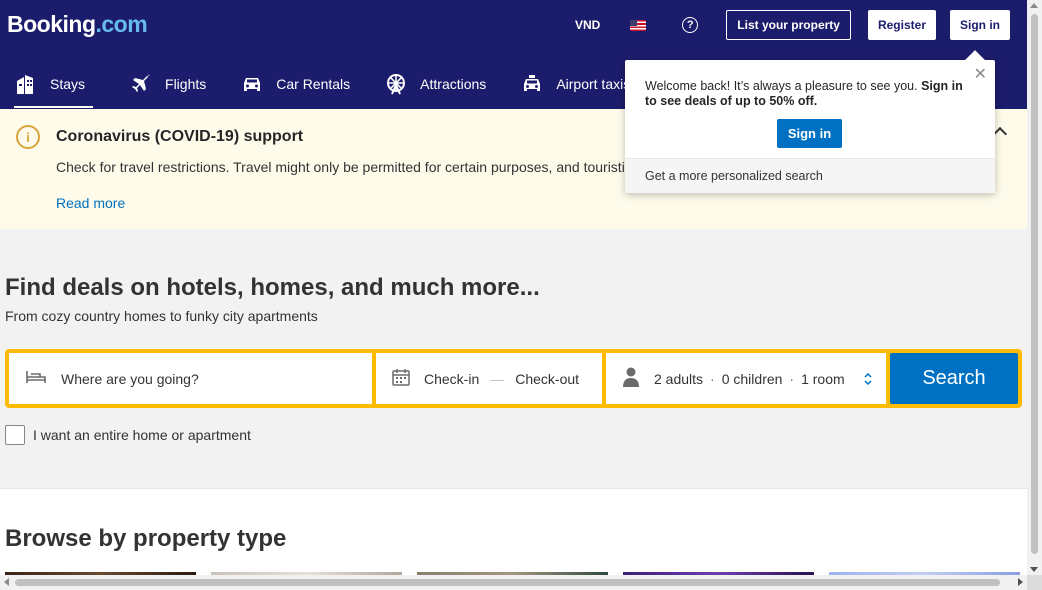 This screenshot has height=590, width=1042. I want to click on up-down-icon, so click(868, 379).